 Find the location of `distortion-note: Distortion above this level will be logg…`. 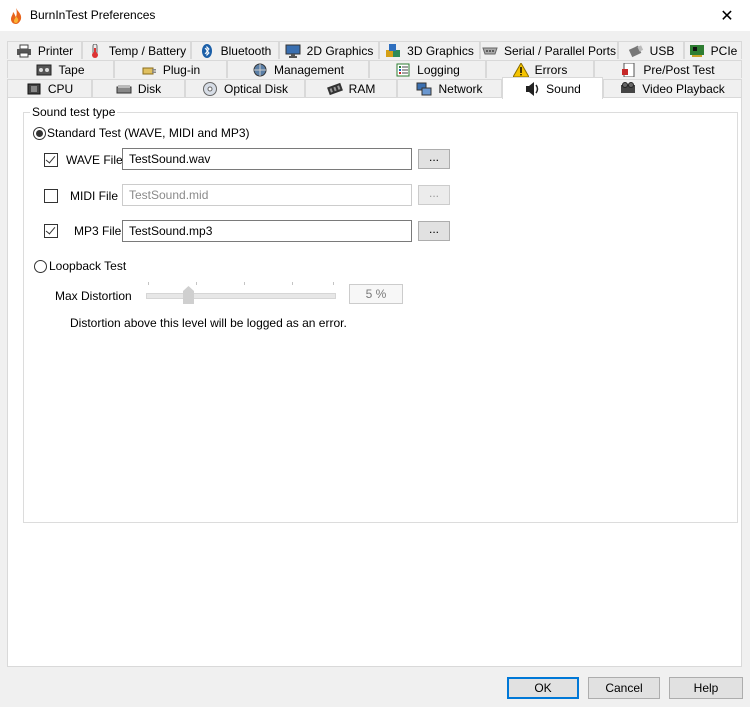

distortion-note: Distortion above this level will be logg… is located at coordinates (208, 323).